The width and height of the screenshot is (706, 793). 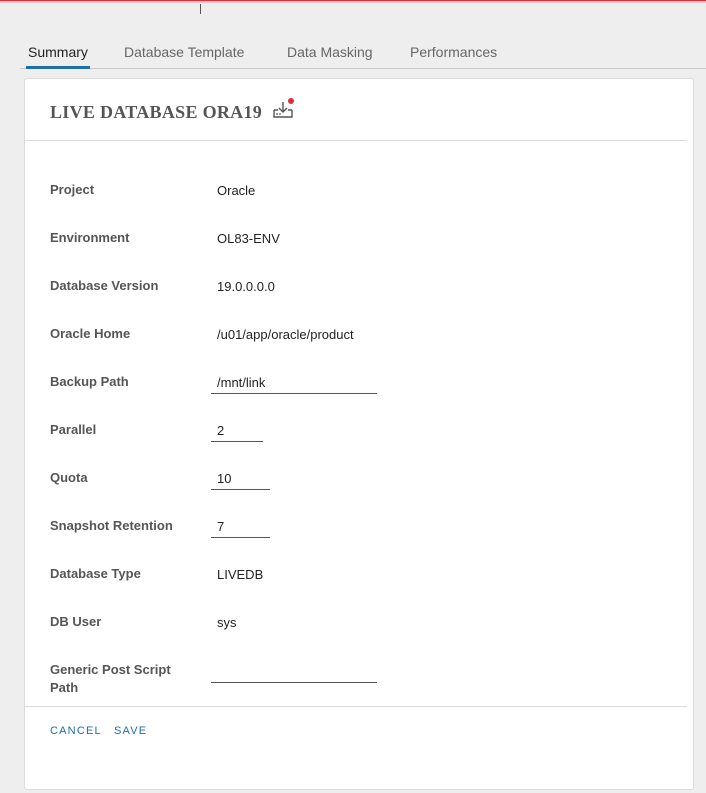 What do you see at coordinates (294, 383) in the screenshot?
I see `backup-path-input` at bounding box center [294, 383].